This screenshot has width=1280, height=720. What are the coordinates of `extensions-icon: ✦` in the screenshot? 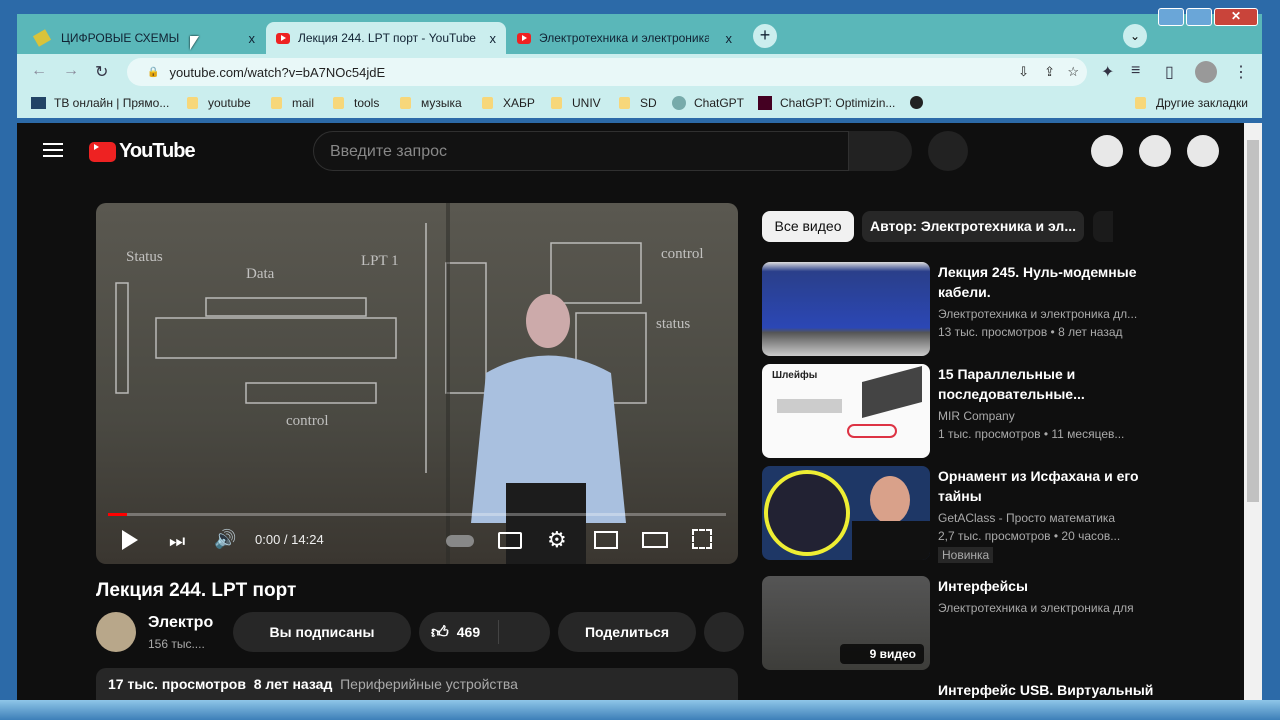 It's located at (1107, 72).